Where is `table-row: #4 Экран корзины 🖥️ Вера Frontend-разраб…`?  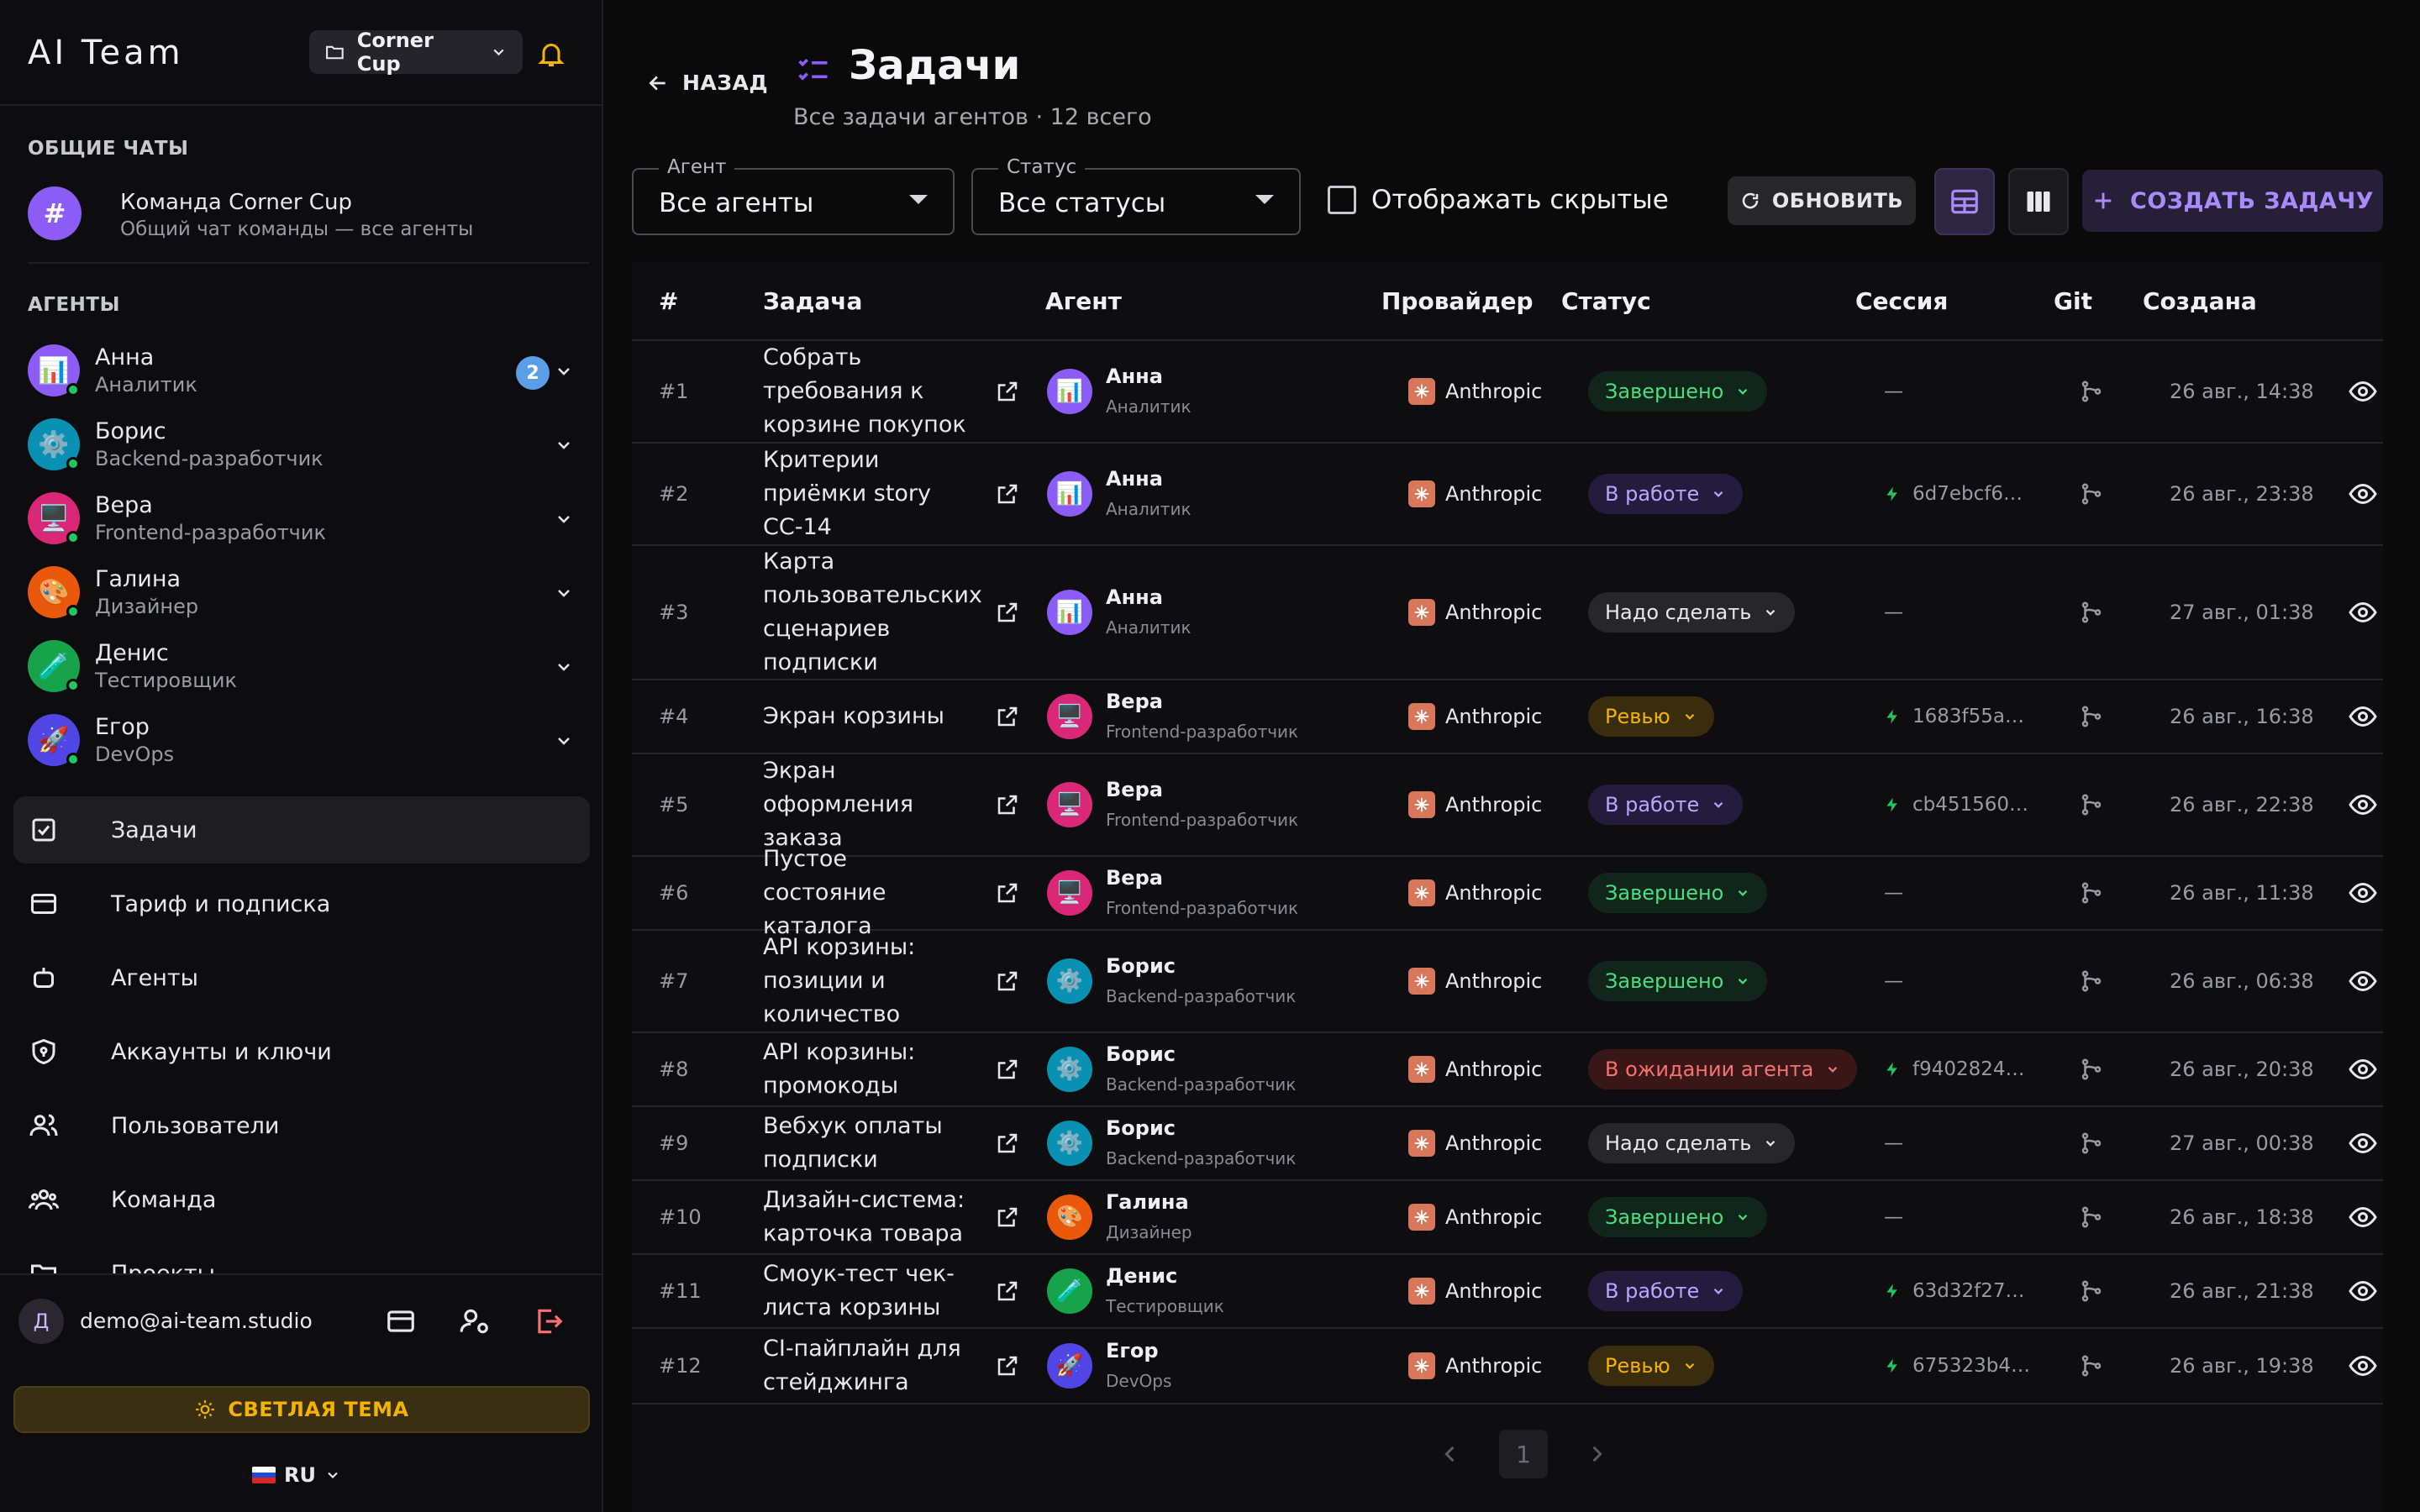 table-row: #4 Экран корзины 🖥️ Вера Frontend-разраб… is located at coordinates (1507, 717).